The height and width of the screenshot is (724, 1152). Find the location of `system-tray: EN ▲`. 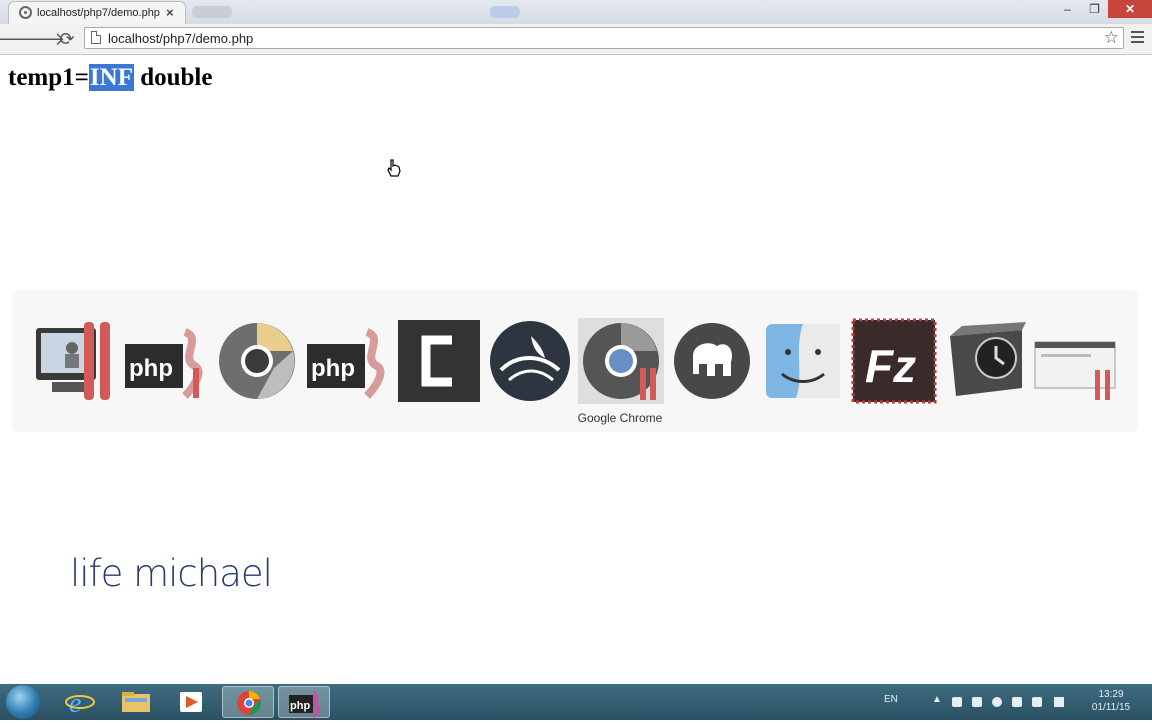

system-tray: EN ▲ is located at coordinates (980, 702).